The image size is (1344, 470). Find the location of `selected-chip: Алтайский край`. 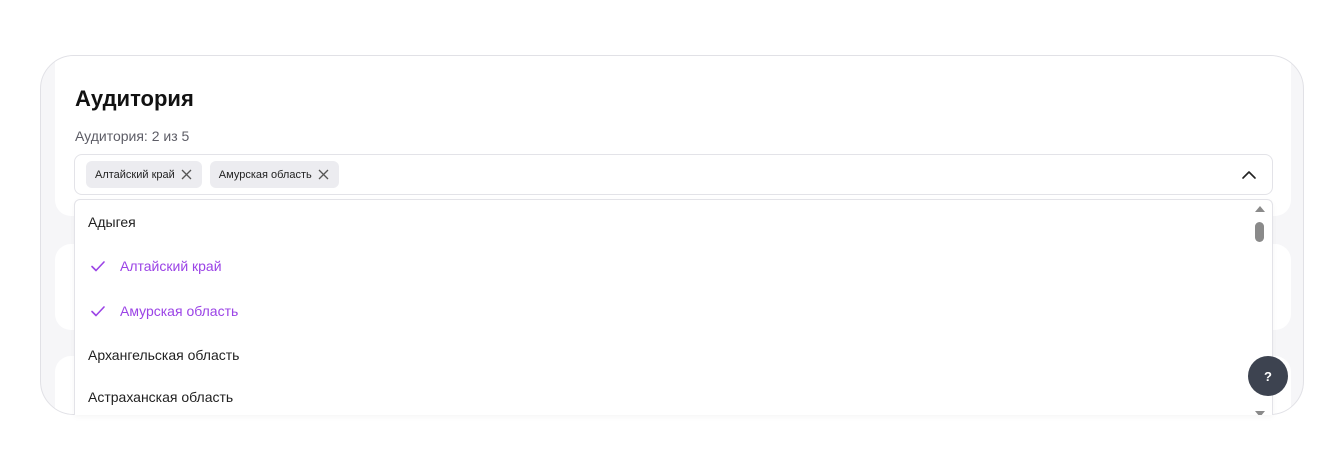

selected-chip: Алтайский край is located at coordinates (144, 174).